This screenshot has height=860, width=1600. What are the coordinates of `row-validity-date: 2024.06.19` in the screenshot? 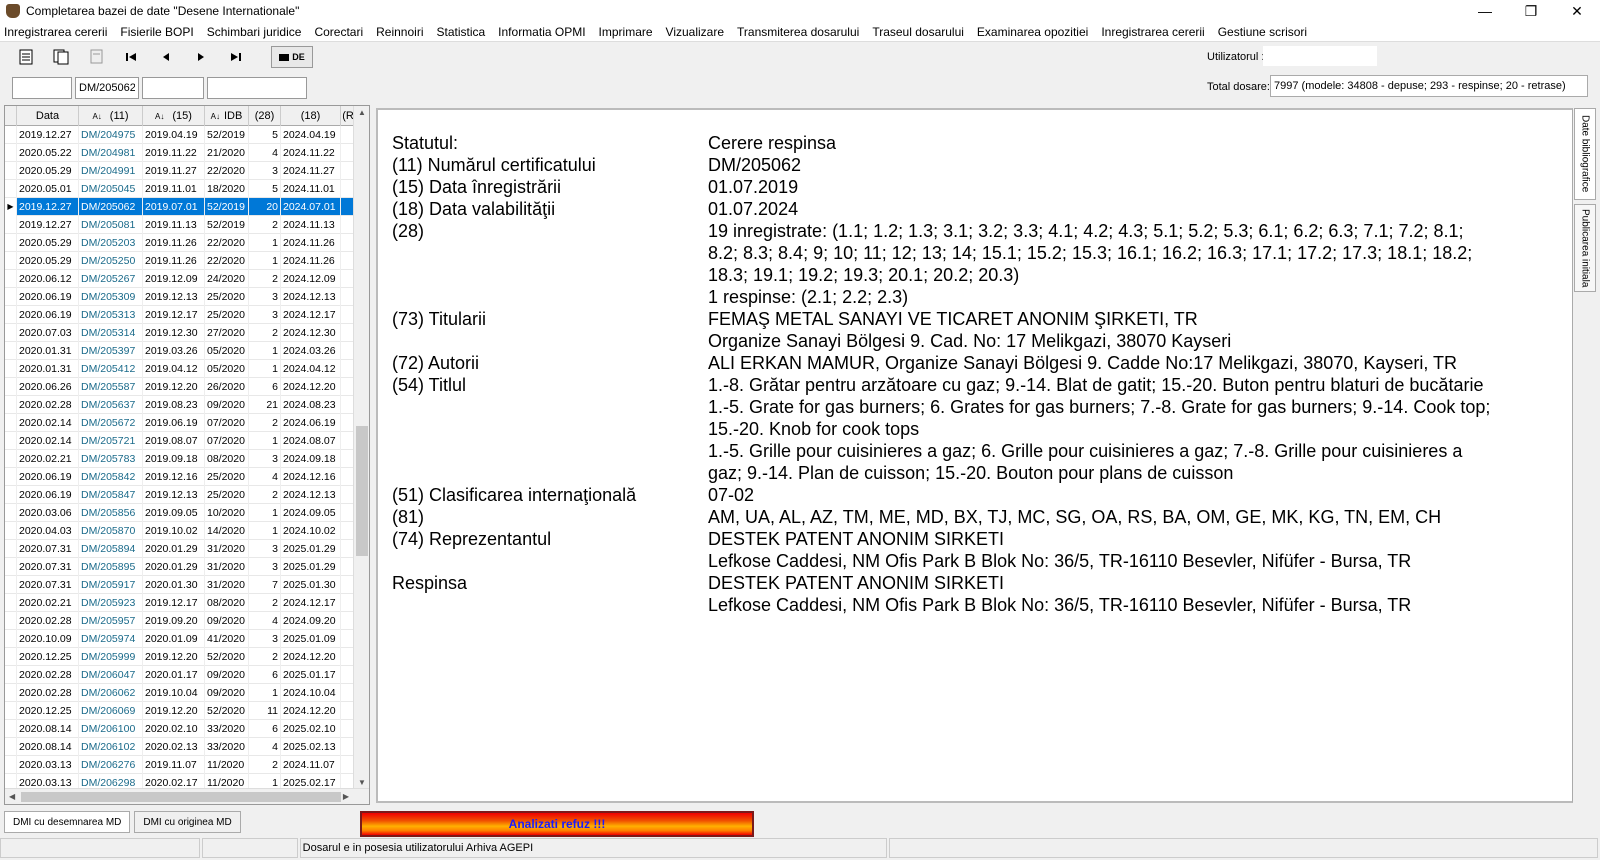 It's located at (311, 422).